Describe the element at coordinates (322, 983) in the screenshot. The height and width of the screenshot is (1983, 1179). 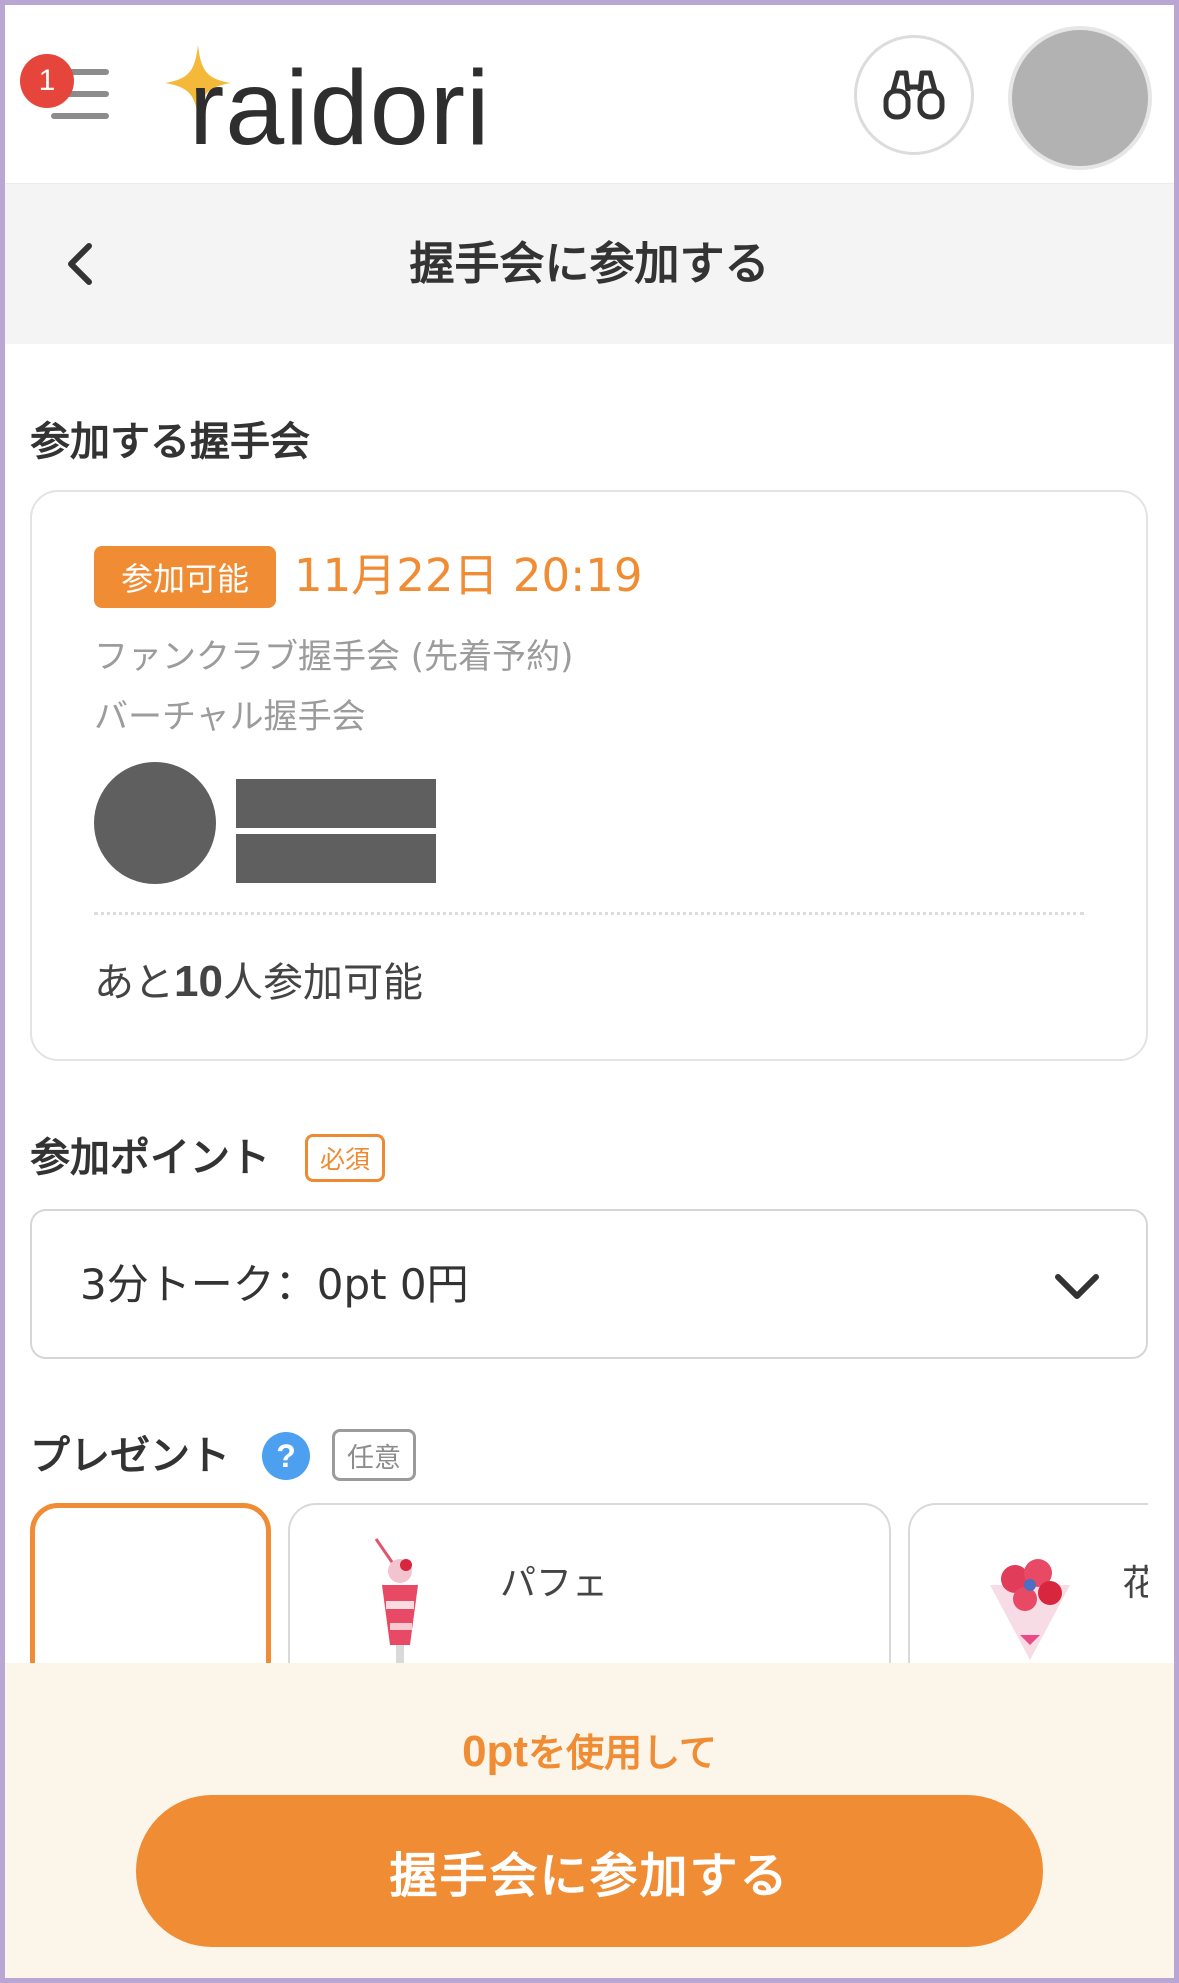
I see `remaining-suffix: 人参加可能` at that location.